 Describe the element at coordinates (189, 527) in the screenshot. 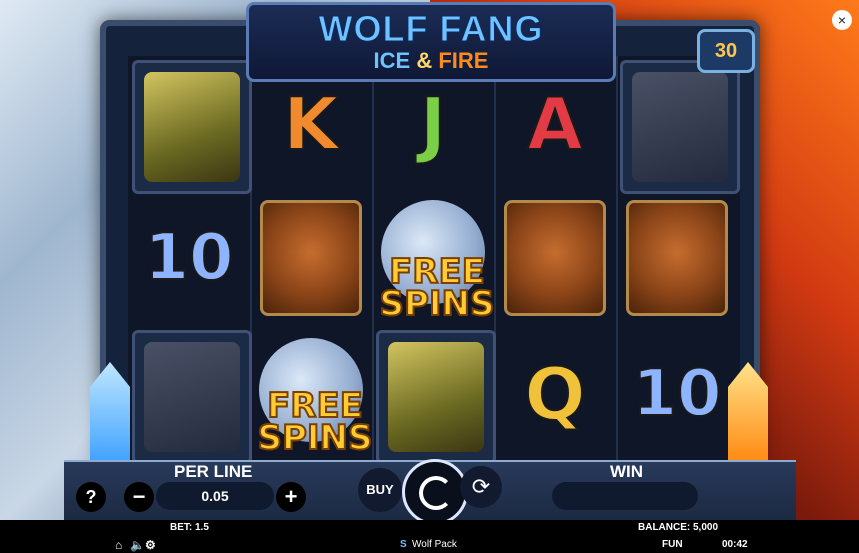

I see `bet-readout: BET: 1.5` at that location.